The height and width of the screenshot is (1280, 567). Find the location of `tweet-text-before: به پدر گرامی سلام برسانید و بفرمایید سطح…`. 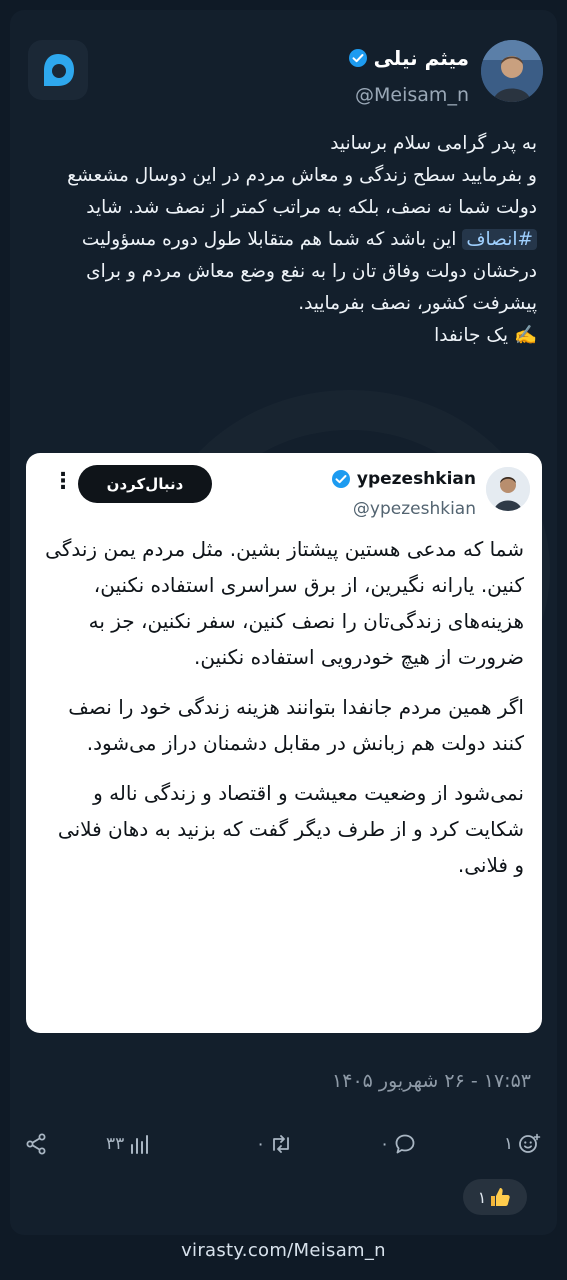

tweet-text-before: به پدر گرامی سلام برسانید و بفرمایید سطح… is located at coordinates (302, 175).